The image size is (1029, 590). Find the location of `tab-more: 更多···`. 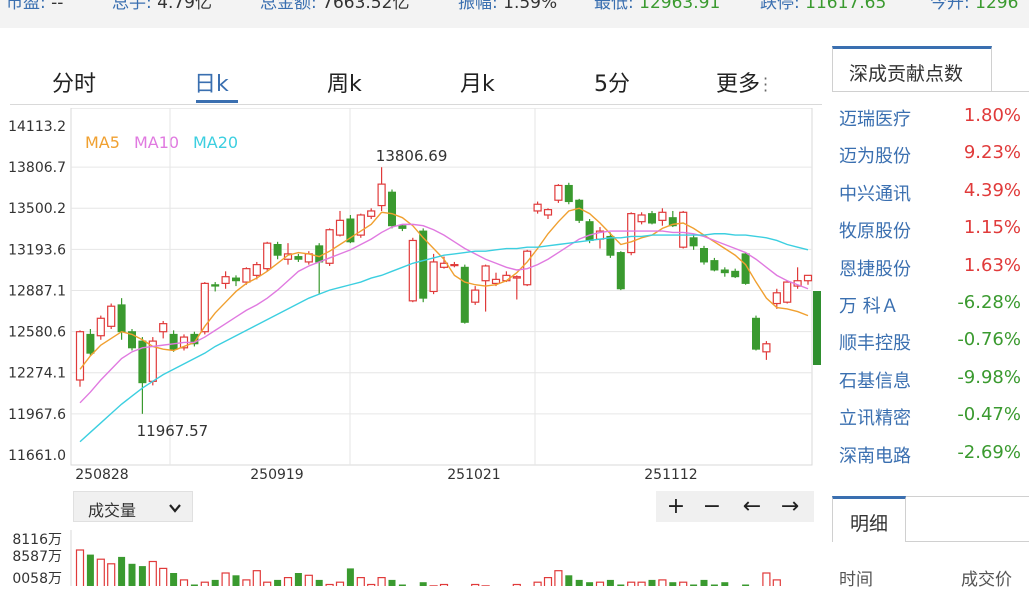

tab-more: 更多··· is located at coordinates (742, 82).